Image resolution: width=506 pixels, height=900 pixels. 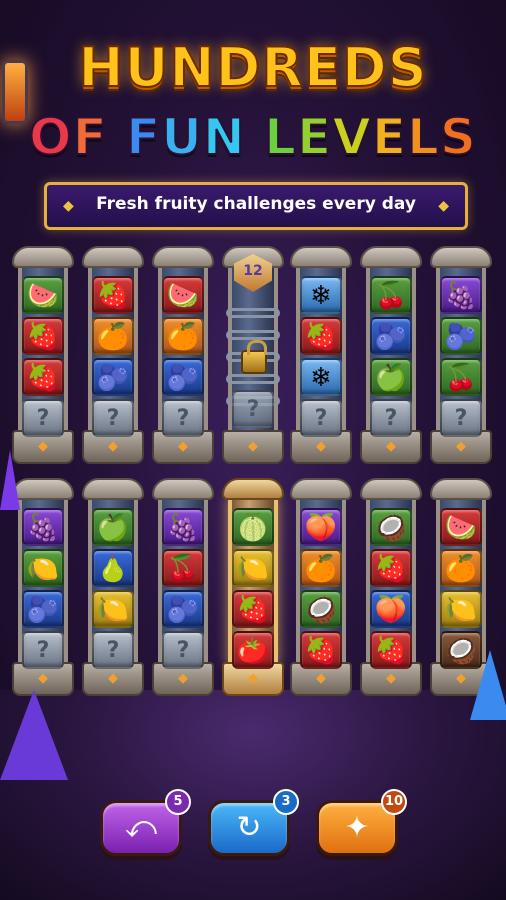 I want to click on fruit-tube: ◆ 🍑 🍊 🥥 🍓, so click(x=321, y=587).